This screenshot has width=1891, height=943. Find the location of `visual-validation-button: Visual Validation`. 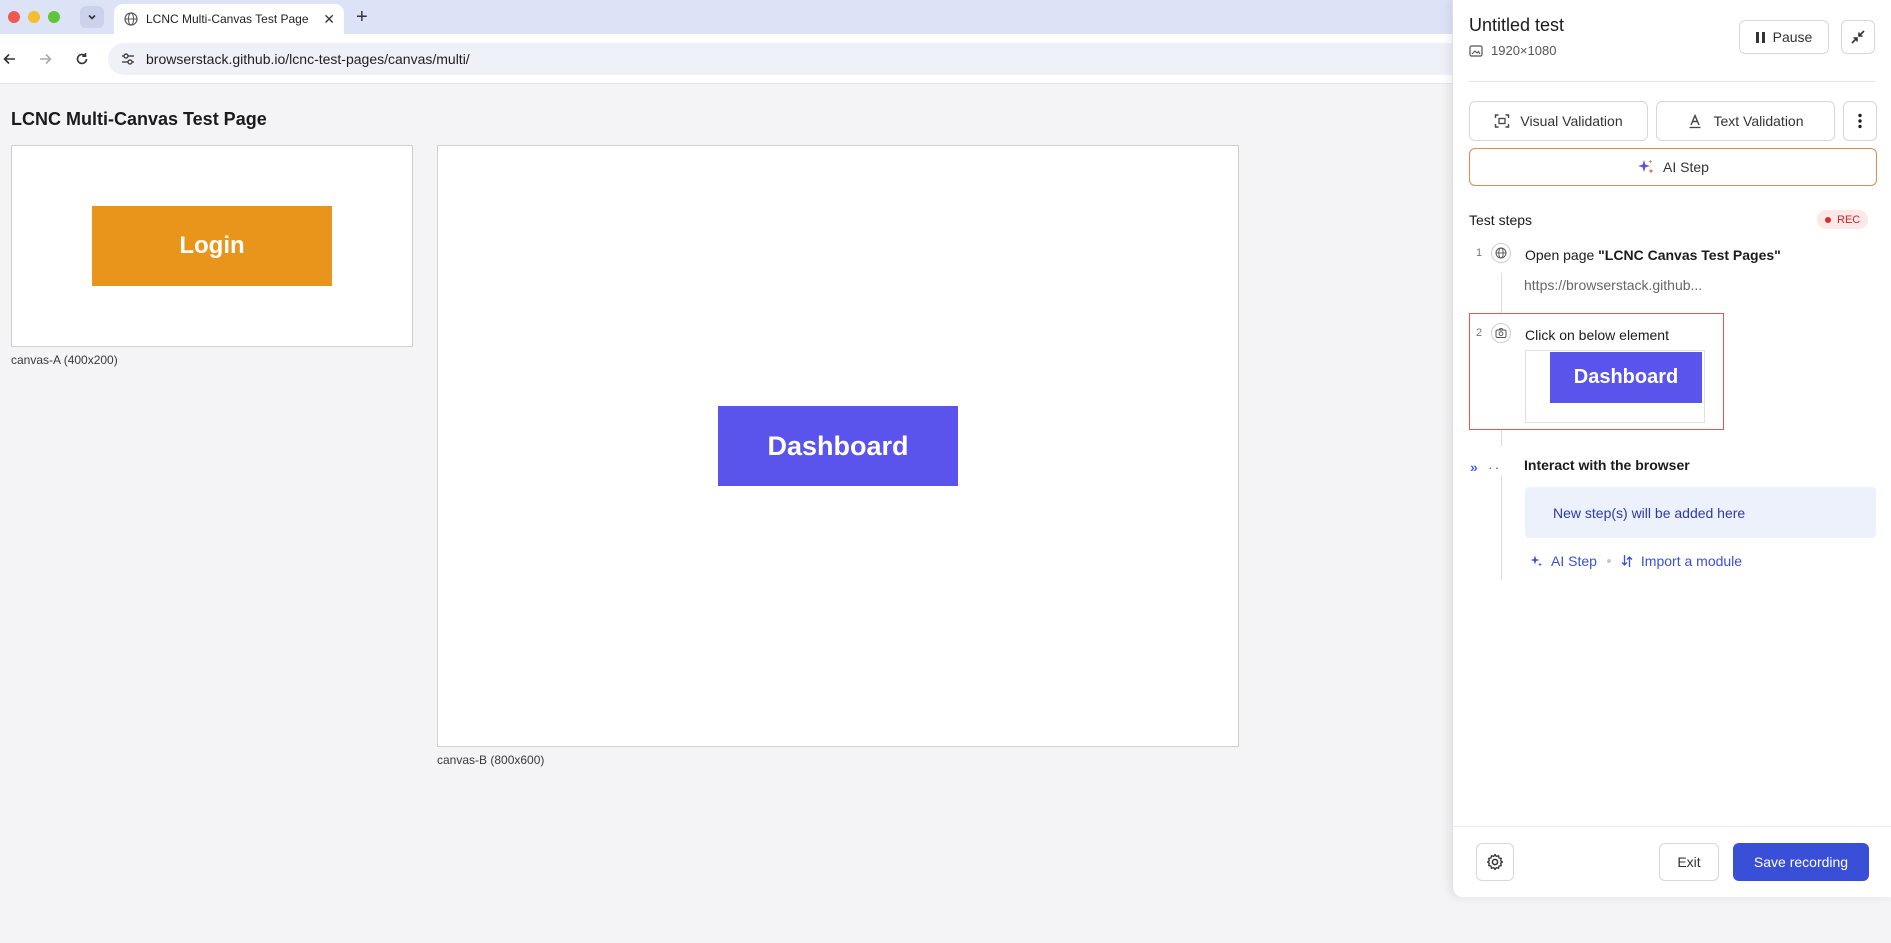

visual-validation-button: Visual Validation is located at coordinates (1558, 121).